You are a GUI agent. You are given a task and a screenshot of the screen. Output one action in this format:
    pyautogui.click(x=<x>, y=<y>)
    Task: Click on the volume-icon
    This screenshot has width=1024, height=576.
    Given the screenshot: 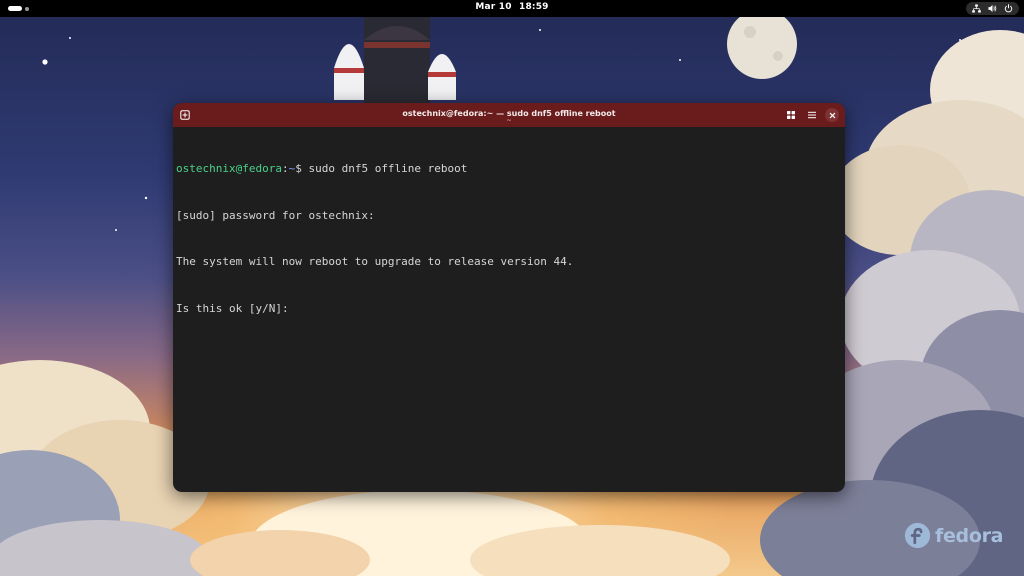 What is the action you would take?
    pyautogui.click(x=992, y=8)
    